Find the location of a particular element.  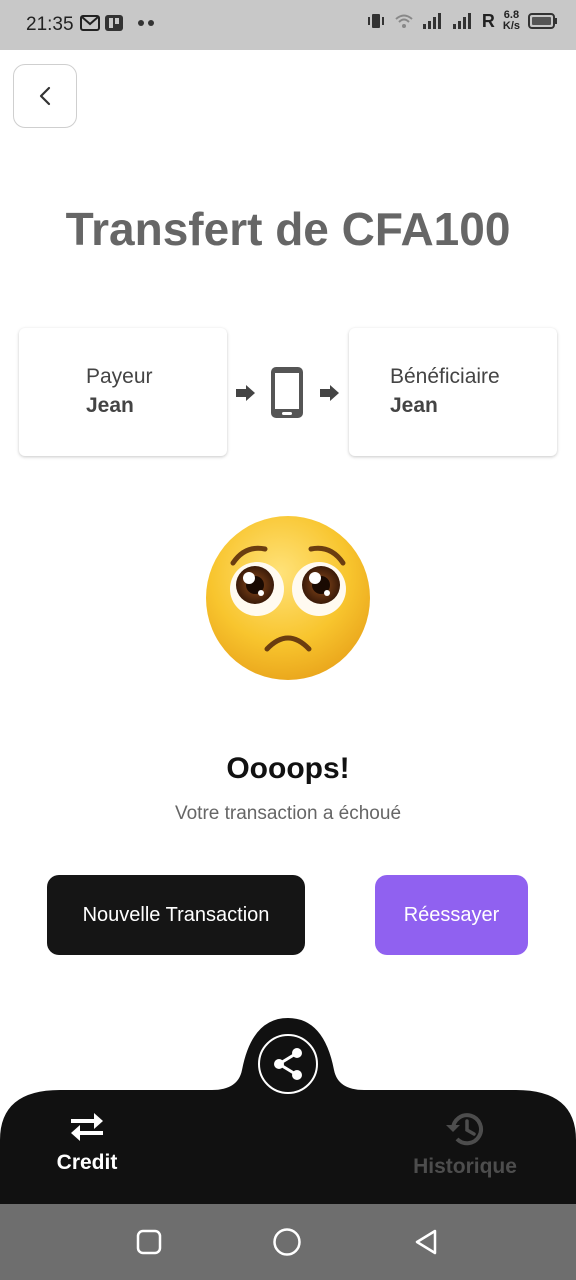

home-icon is located at coordinates (287, 1242).